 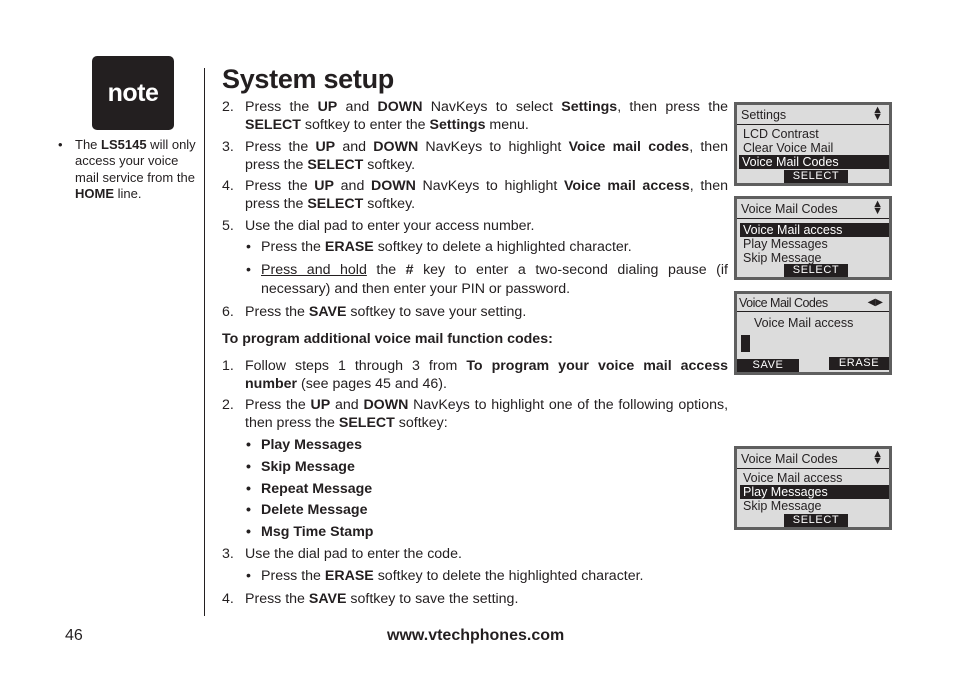 What do you see at coordinates (386, 270) in the screenshot?
I see `text: the` at bounding box center [386, 270].